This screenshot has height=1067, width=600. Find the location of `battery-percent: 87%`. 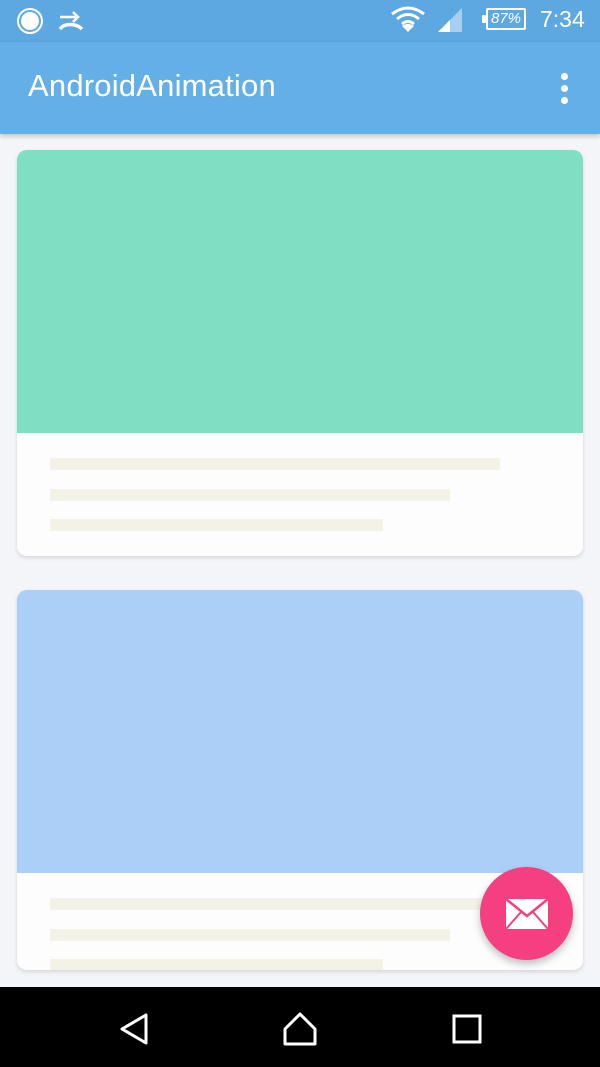

battery-percent: 87% is located at coordinates (506, 18).